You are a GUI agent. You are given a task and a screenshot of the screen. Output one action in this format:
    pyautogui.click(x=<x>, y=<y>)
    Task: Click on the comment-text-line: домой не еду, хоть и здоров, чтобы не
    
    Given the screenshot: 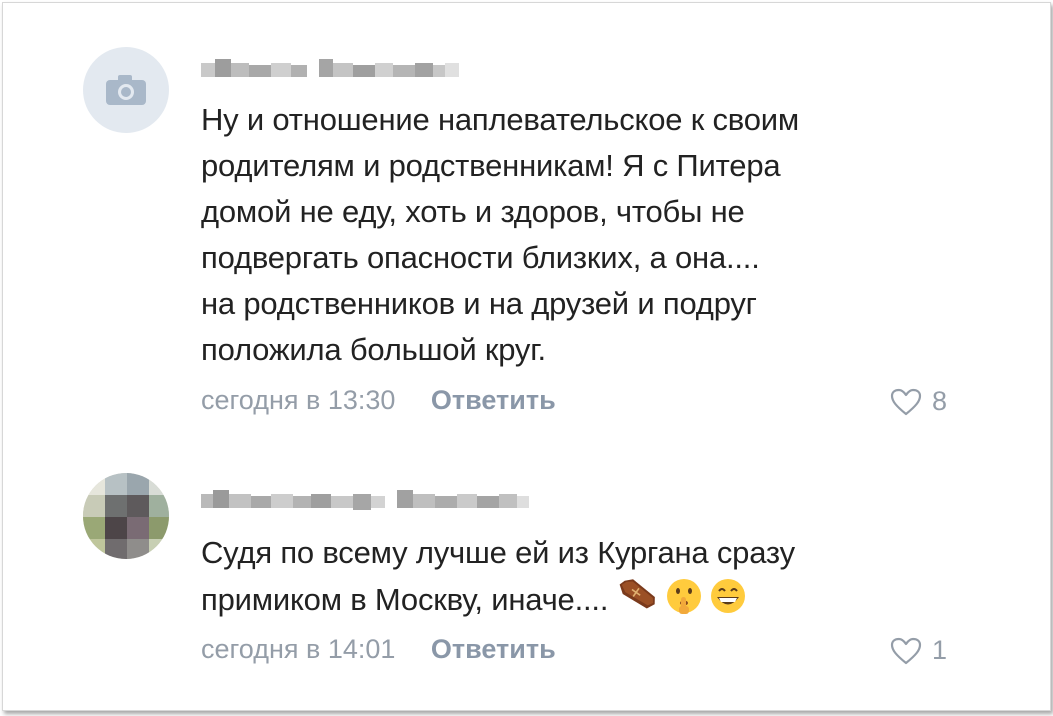 What is the action you would take?
    pyautogui.click(x=473, y=211)
    